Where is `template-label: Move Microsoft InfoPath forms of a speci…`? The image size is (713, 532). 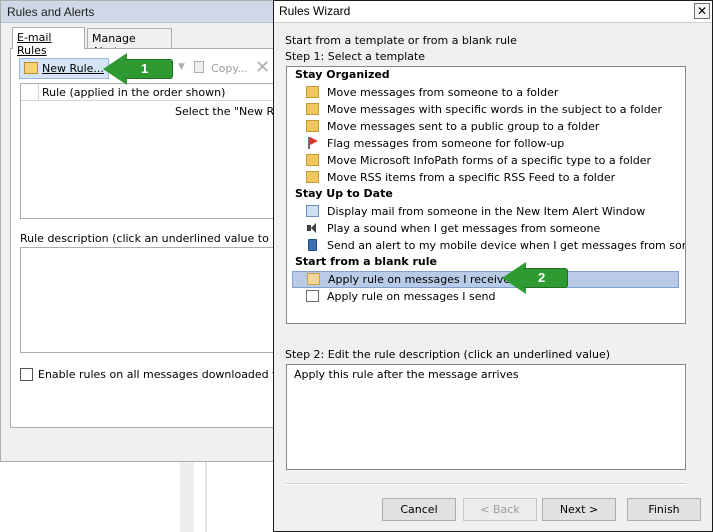
template-label: Move Microsoft InfoPath forms of a speci… is located at coordinates (489, 160).